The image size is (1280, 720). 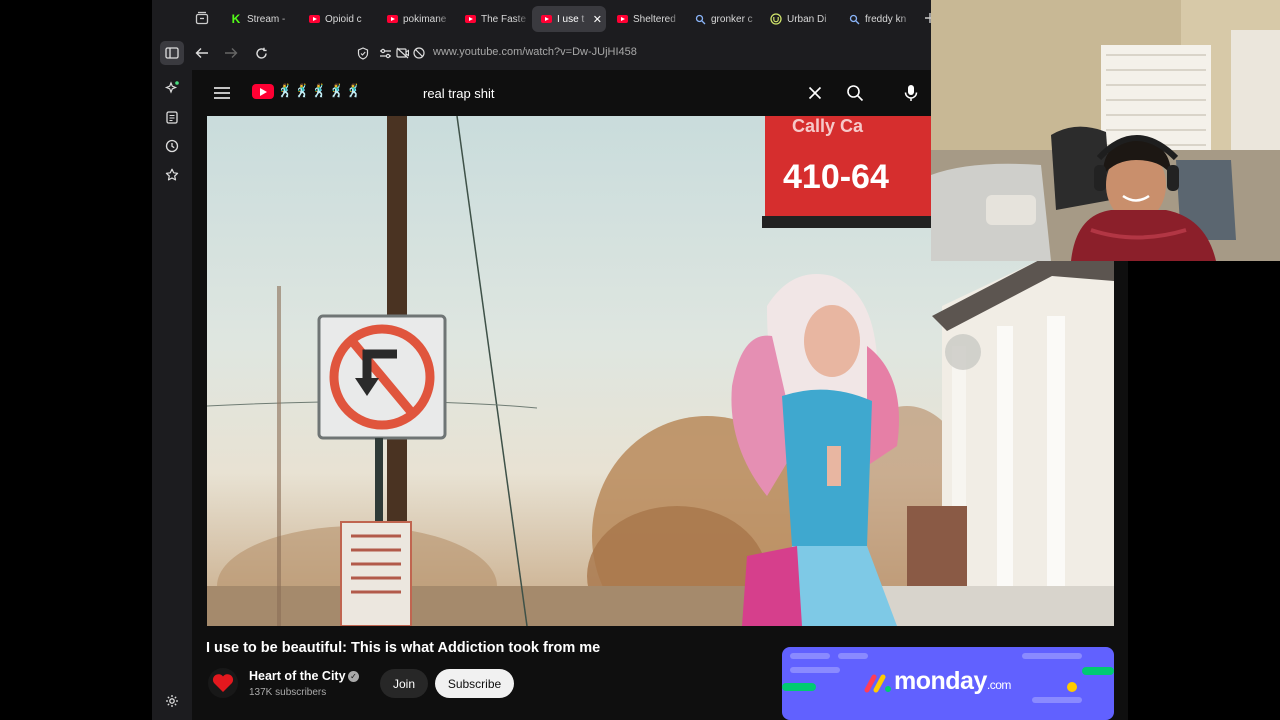 I want to click on settings-gear-icon, so click(x=172, y=701).